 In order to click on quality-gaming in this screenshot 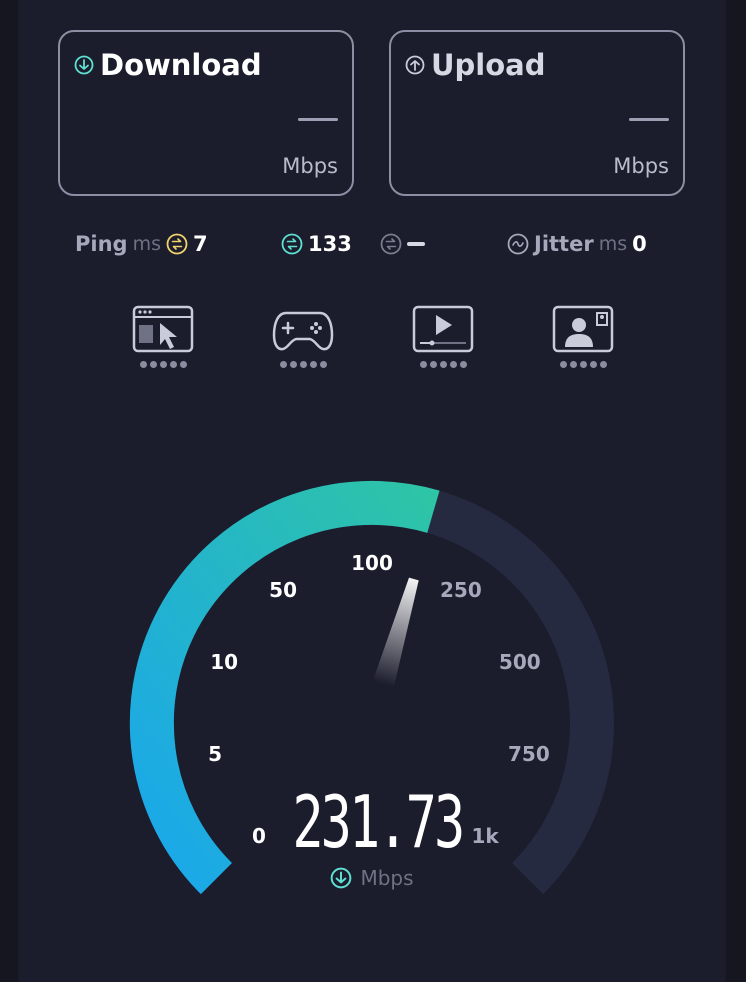, I will do `click(303, 336)`.